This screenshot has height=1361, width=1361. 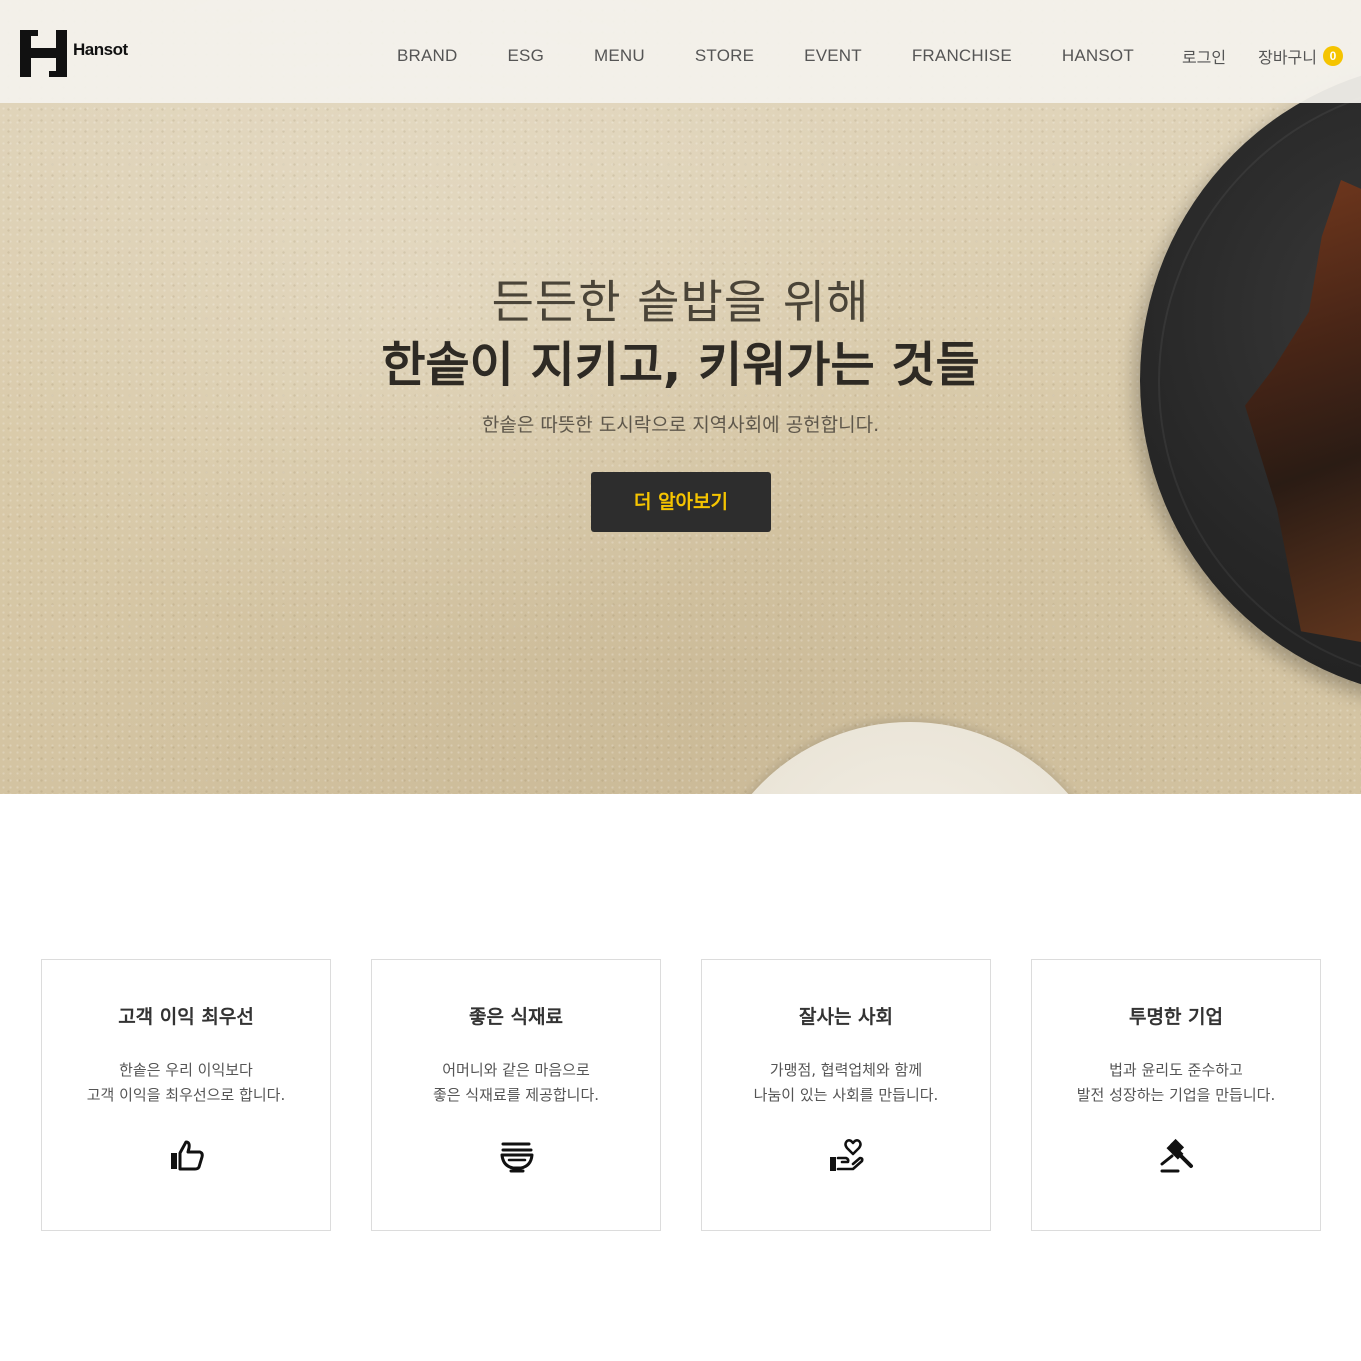 I want to click on value-card-desc-line: 발전 성장하는 기업을 만듭니다., so click(x=1176, y=1095).